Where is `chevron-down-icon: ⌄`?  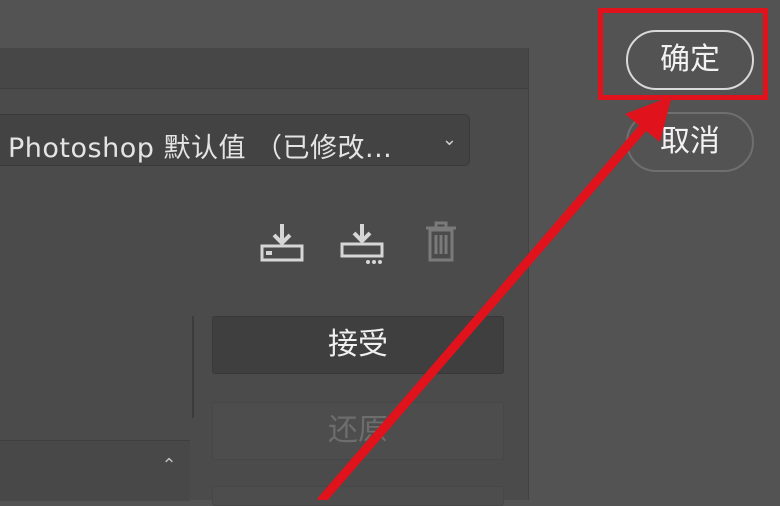 chevron-down-icon: ⌄ is located at coordinates (449, 139).